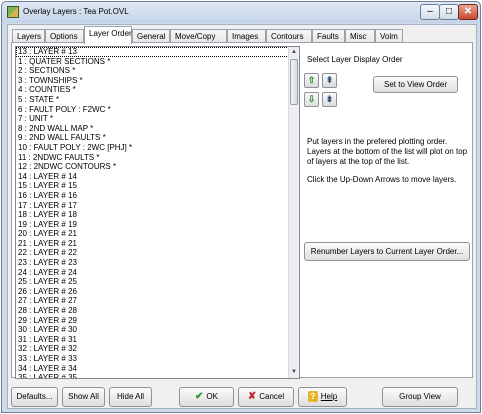 Image resolution: width=482 pixels, height=414 pixels. Describe the element at coordinates (152, 234) in the screenshot. I see `layer-list-item: 20 : LAYER # 21` at that location.